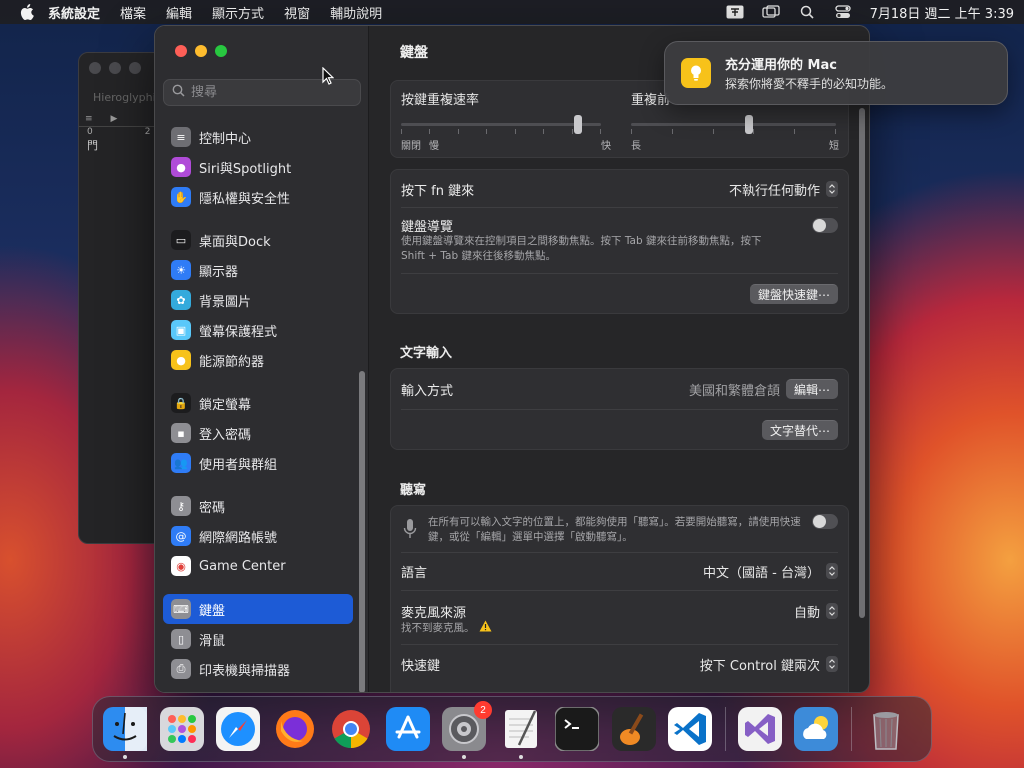  Describe the element at coordinates (181, 51) in the screenshot. I see `close-button` at that location.